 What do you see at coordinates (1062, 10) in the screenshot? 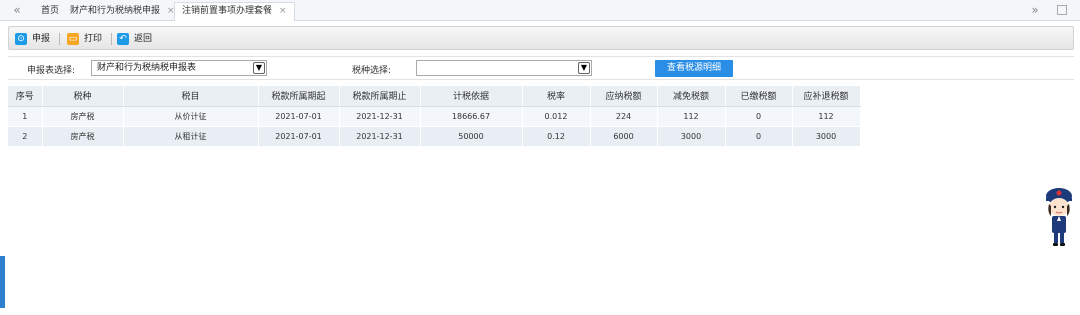
I see `restore-icon` at bounding box center [1062, 10].